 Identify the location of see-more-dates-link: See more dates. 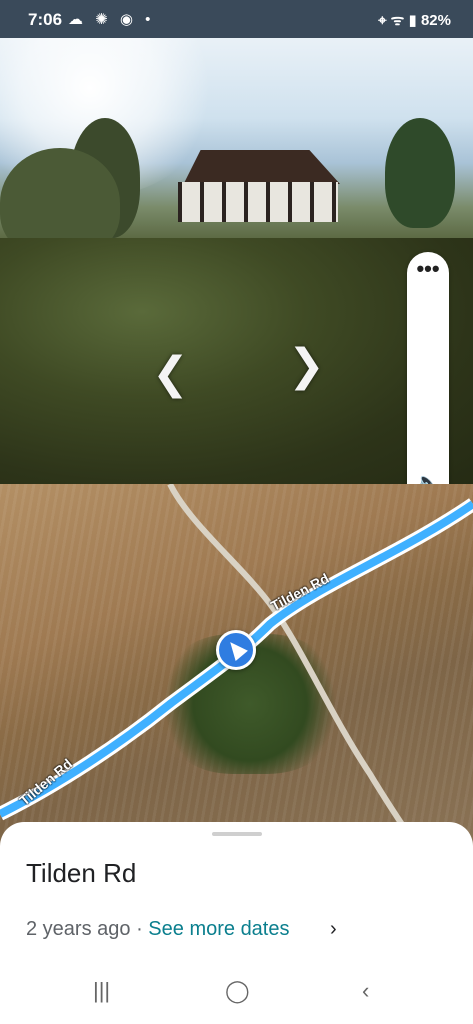
(218, 929).